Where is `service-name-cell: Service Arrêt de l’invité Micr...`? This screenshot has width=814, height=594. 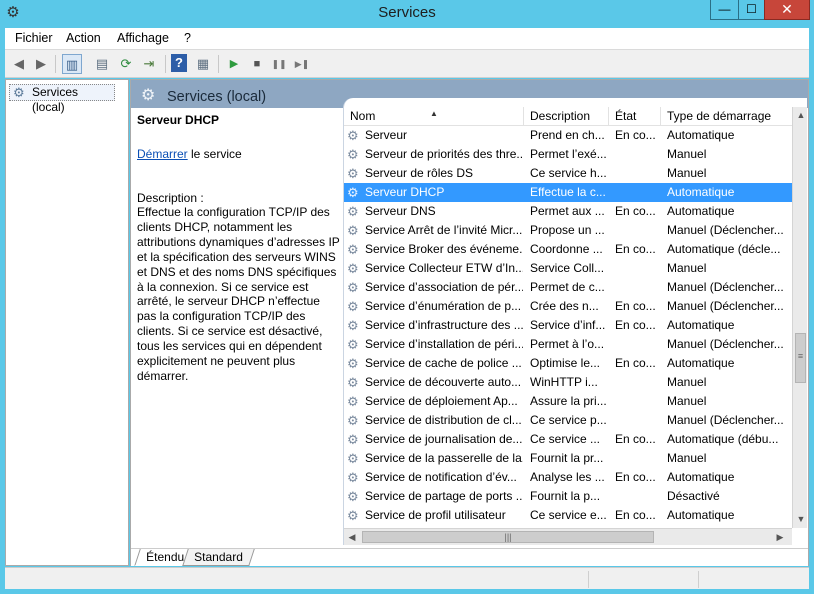 service-name-cell: Service Arrêt de l’invité Micr... is located at coordinates (444, 230).